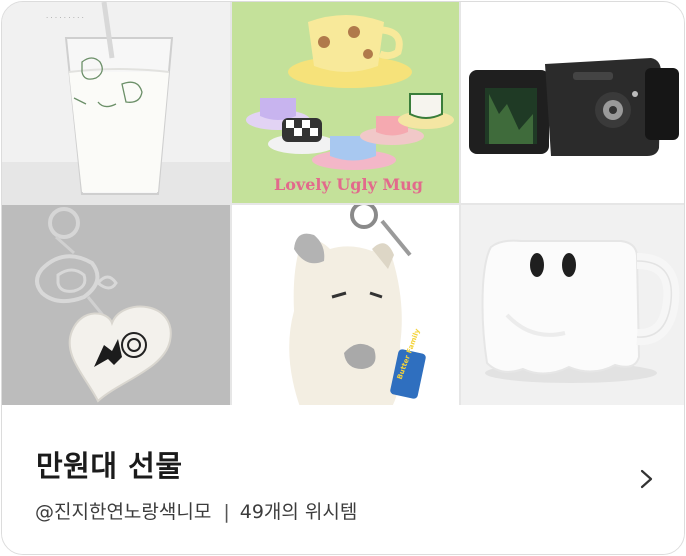 The width and height of the screenshot is (686, 556). I want to click on product-image-painted-mugs: Lovely Ugly Mug, so click(345, 102).